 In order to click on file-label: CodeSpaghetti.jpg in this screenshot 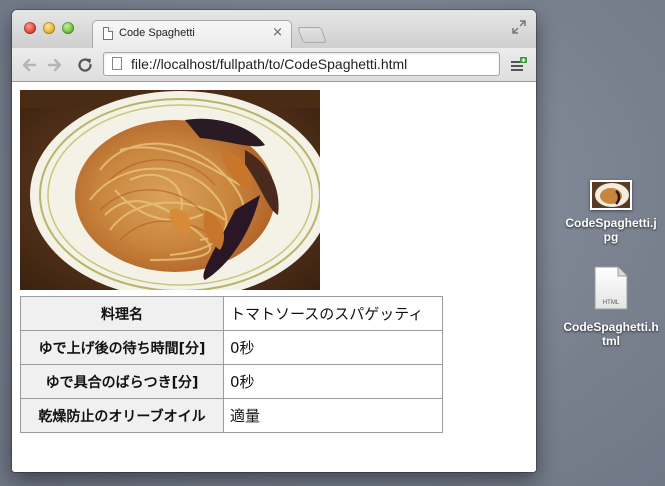, I will do `click(611, 230)`.